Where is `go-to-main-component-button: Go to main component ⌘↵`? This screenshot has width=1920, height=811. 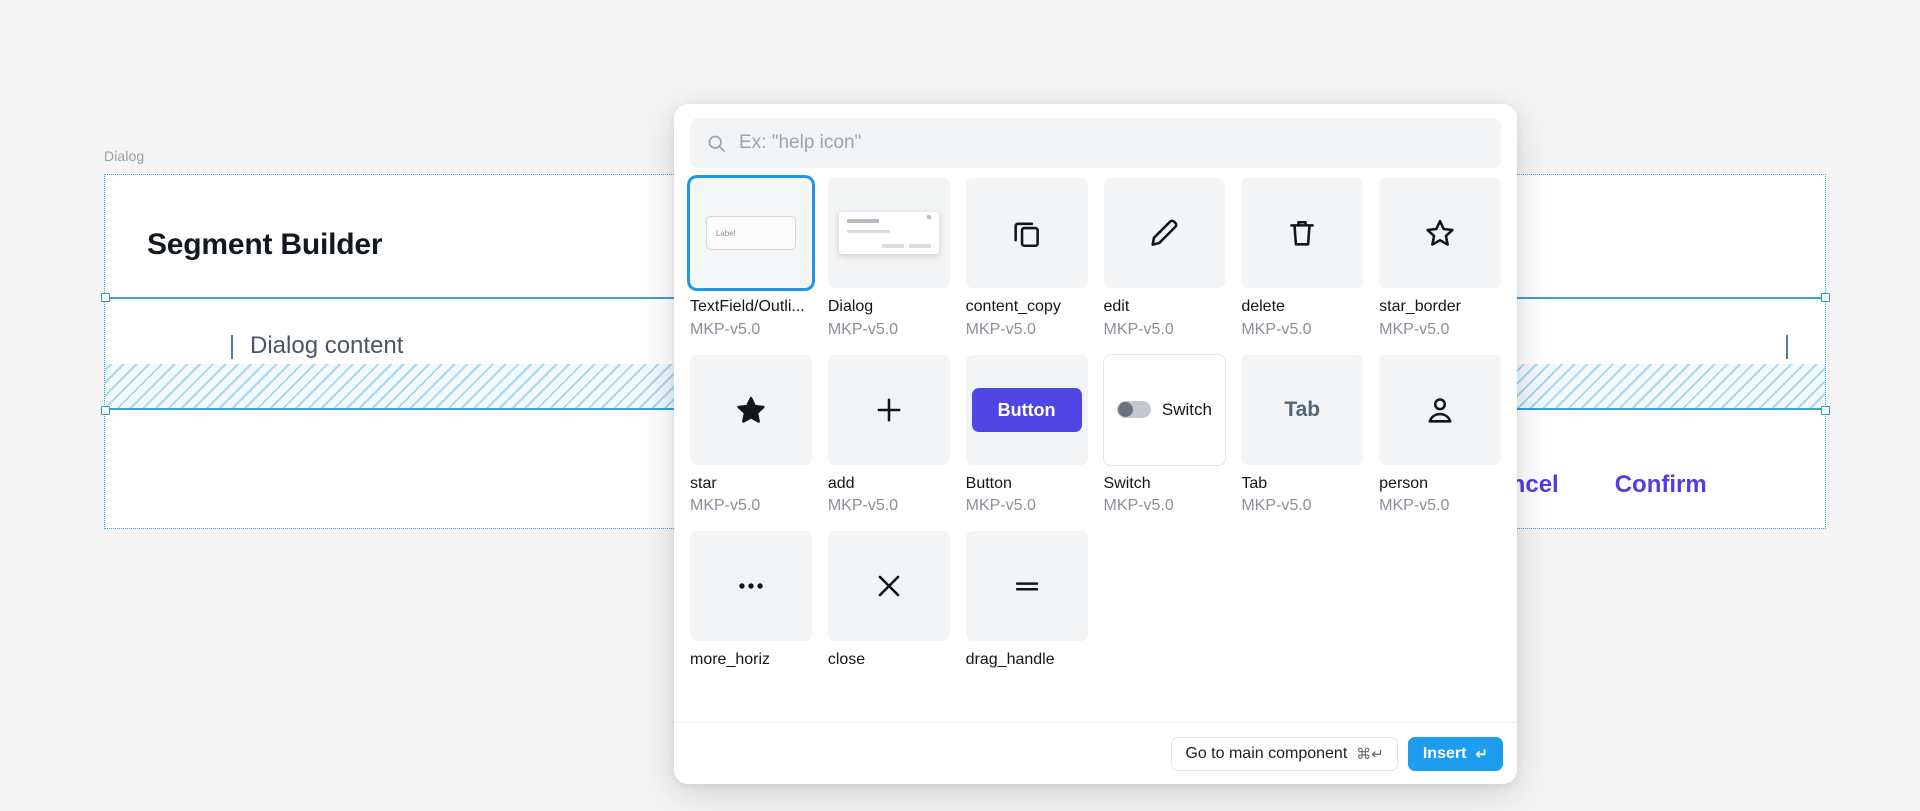
go-to-main-component-button: Go to main component ⌘↵ is located at coordinates (1284, 753).